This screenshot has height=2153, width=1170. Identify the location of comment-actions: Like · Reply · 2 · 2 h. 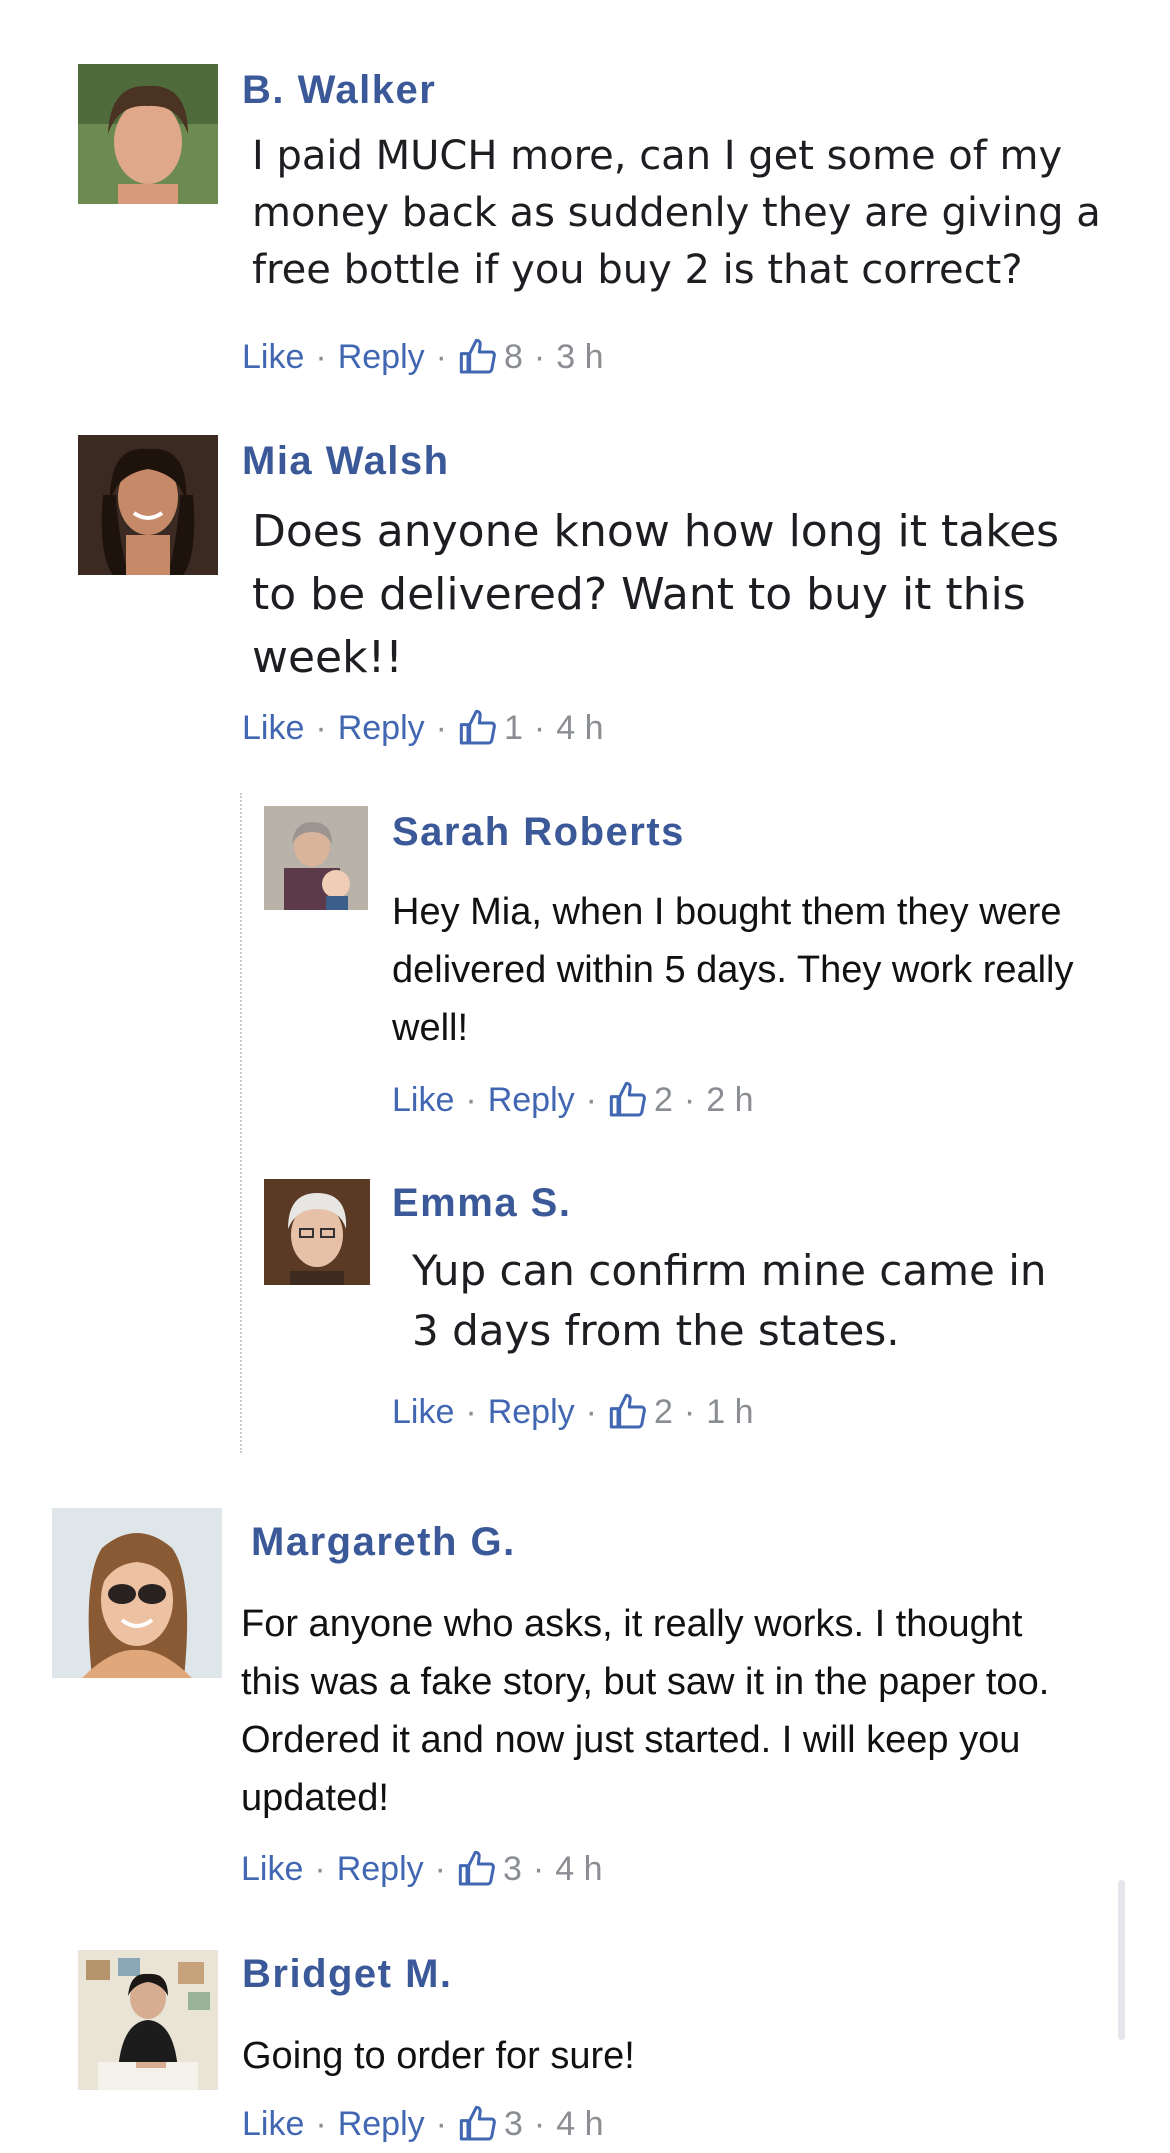
(572, 1100).